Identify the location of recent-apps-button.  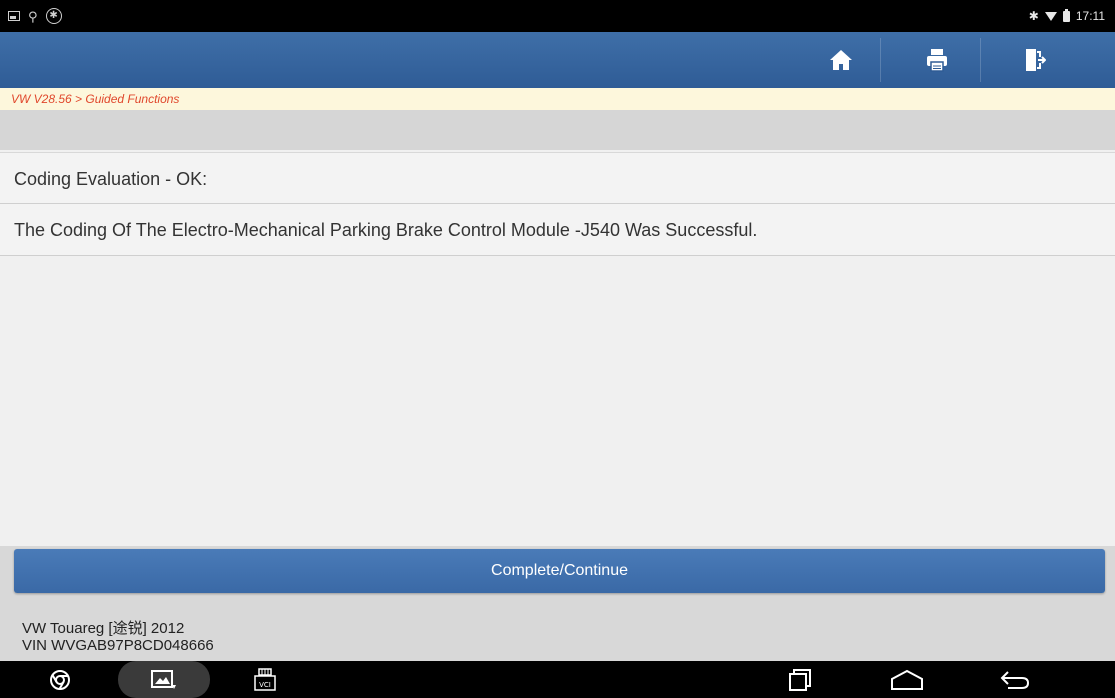
(800, 679).